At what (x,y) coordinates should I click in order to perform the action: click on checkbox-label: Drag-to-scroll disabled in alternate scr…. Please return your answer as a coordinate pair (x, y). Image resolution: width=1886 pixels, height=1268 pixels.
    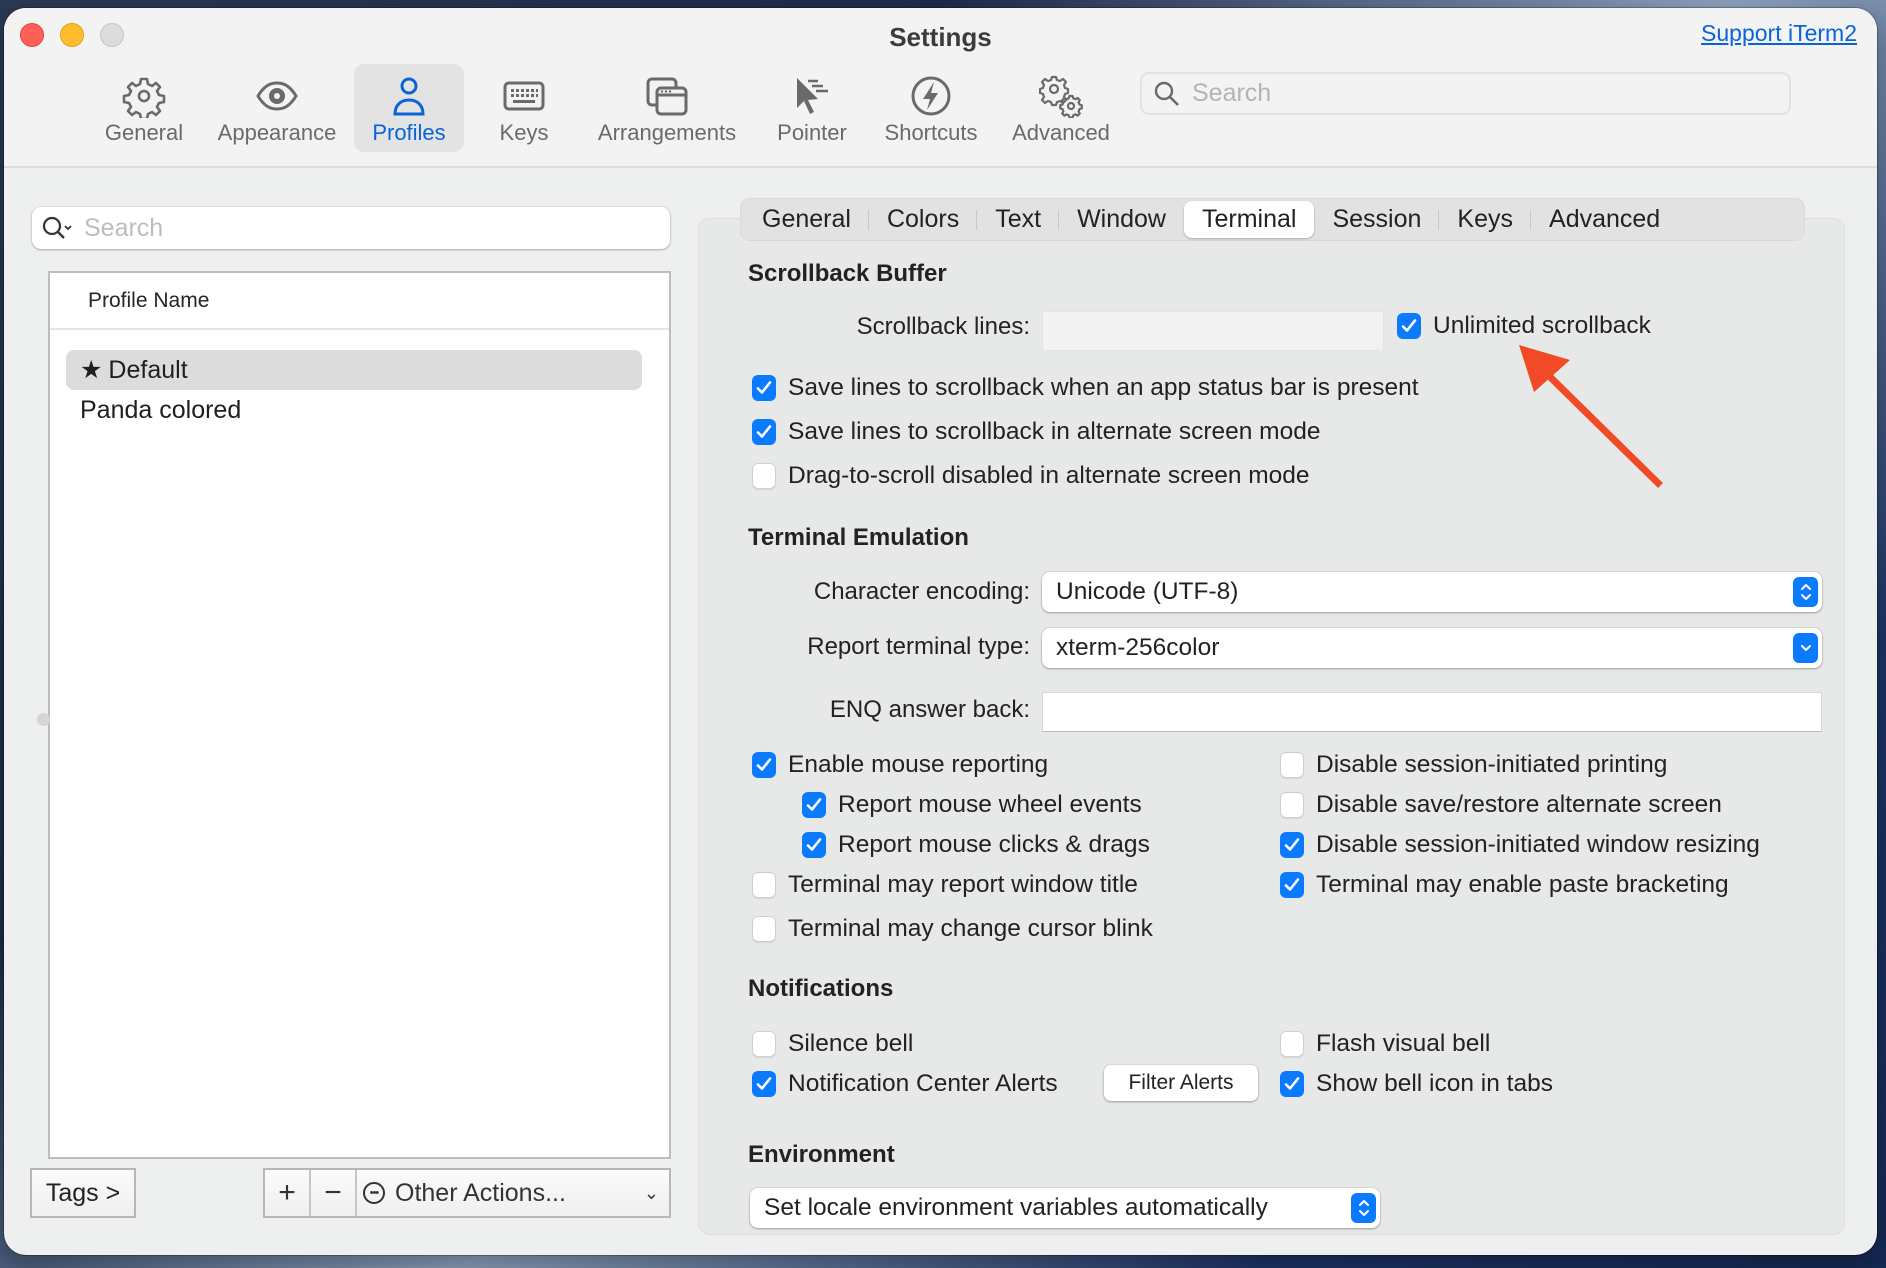
    Looking at the image, I should click on (1049, 475).